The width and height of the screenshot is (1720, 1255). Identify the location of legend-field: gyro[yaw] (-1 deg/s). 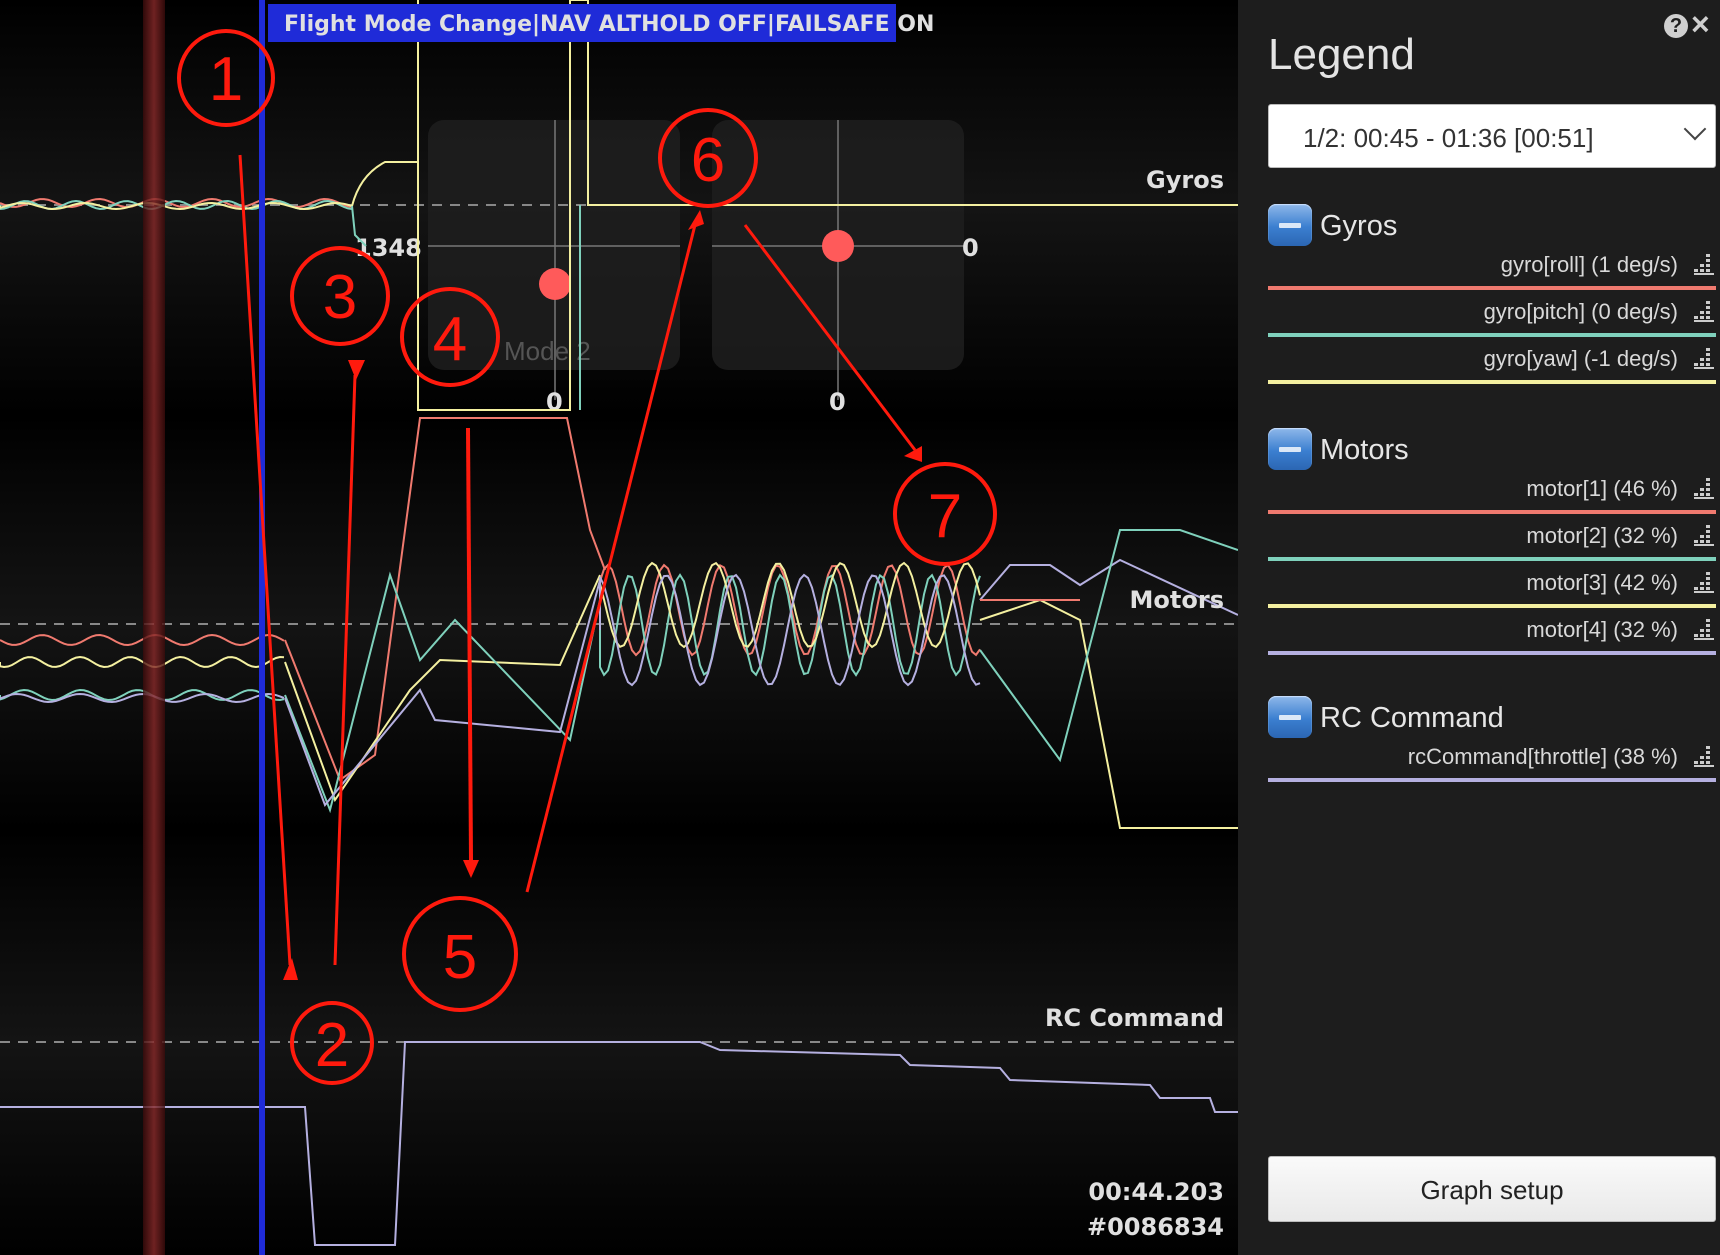
(1492, 361).